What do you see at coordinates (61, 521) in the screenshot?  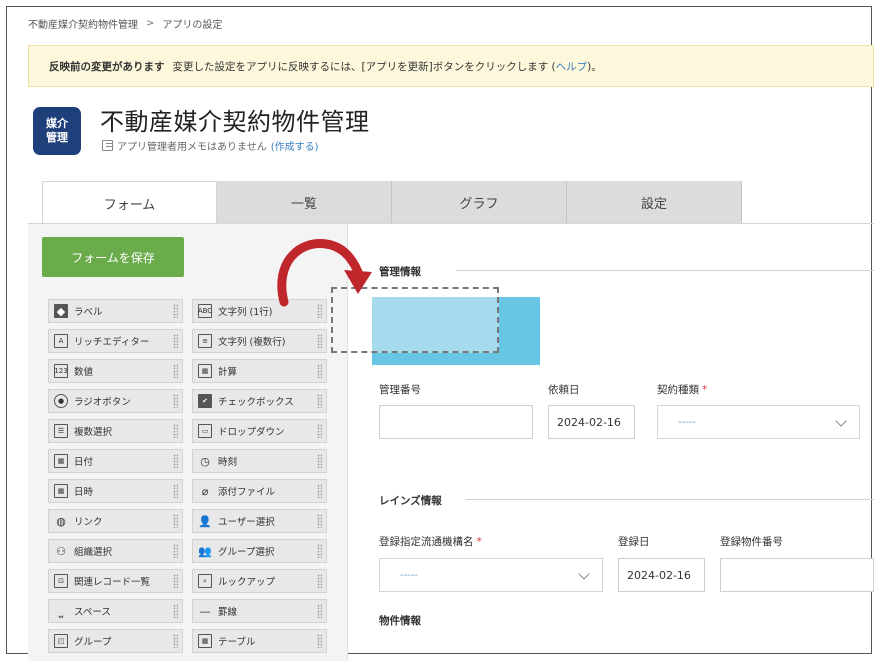 I see `link-icon: ◍` at bounding box center [61, 521].